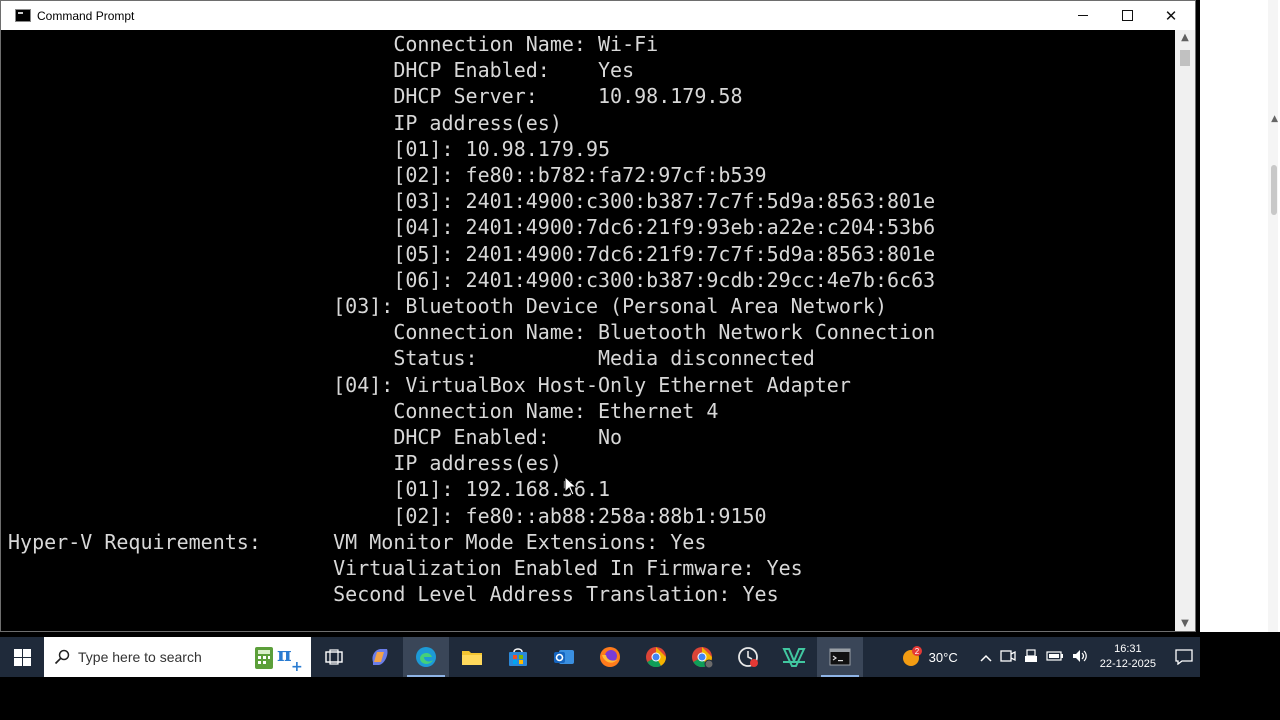 This screenshot has width=1280, height=720. Describe the element at coordinates (1185, 623) in the screenshot. I see `scroll-down-icon: ▼` at that location.